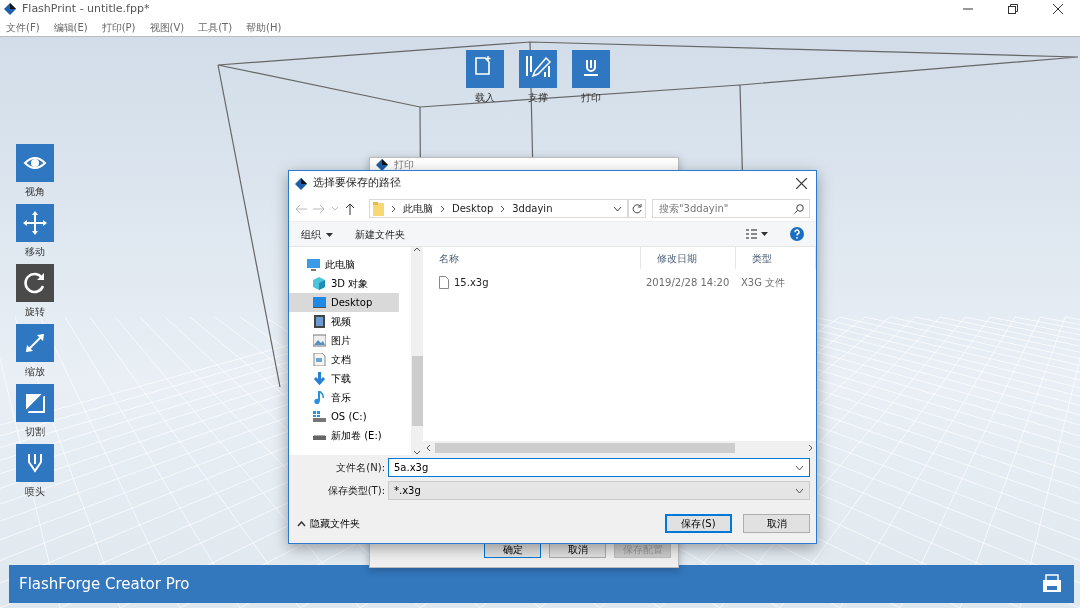  What do you see at coordinates (776, 523) in the screenshot?
I see `dialog-button: 取消` at bounding box center [776, 523].